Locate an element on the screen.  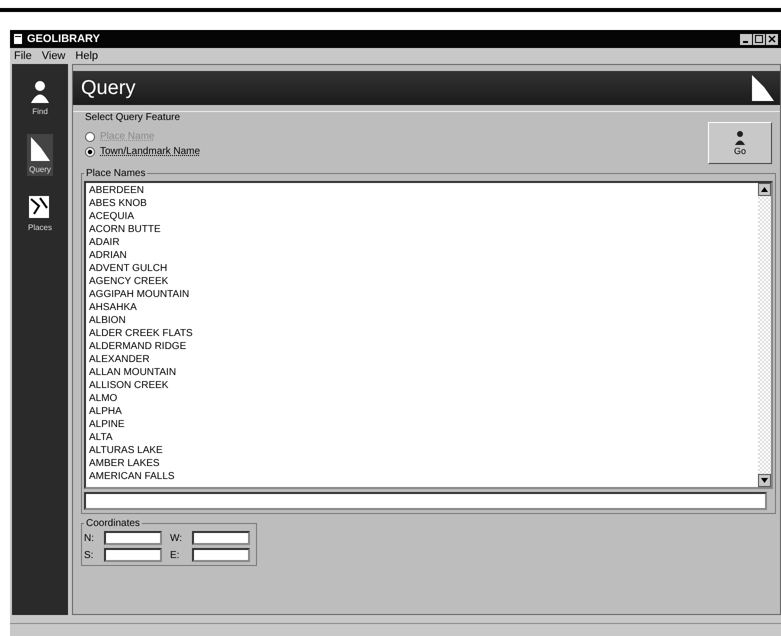
list-item: ALDERMAND RIDGE is located at coordinates (422, 346).